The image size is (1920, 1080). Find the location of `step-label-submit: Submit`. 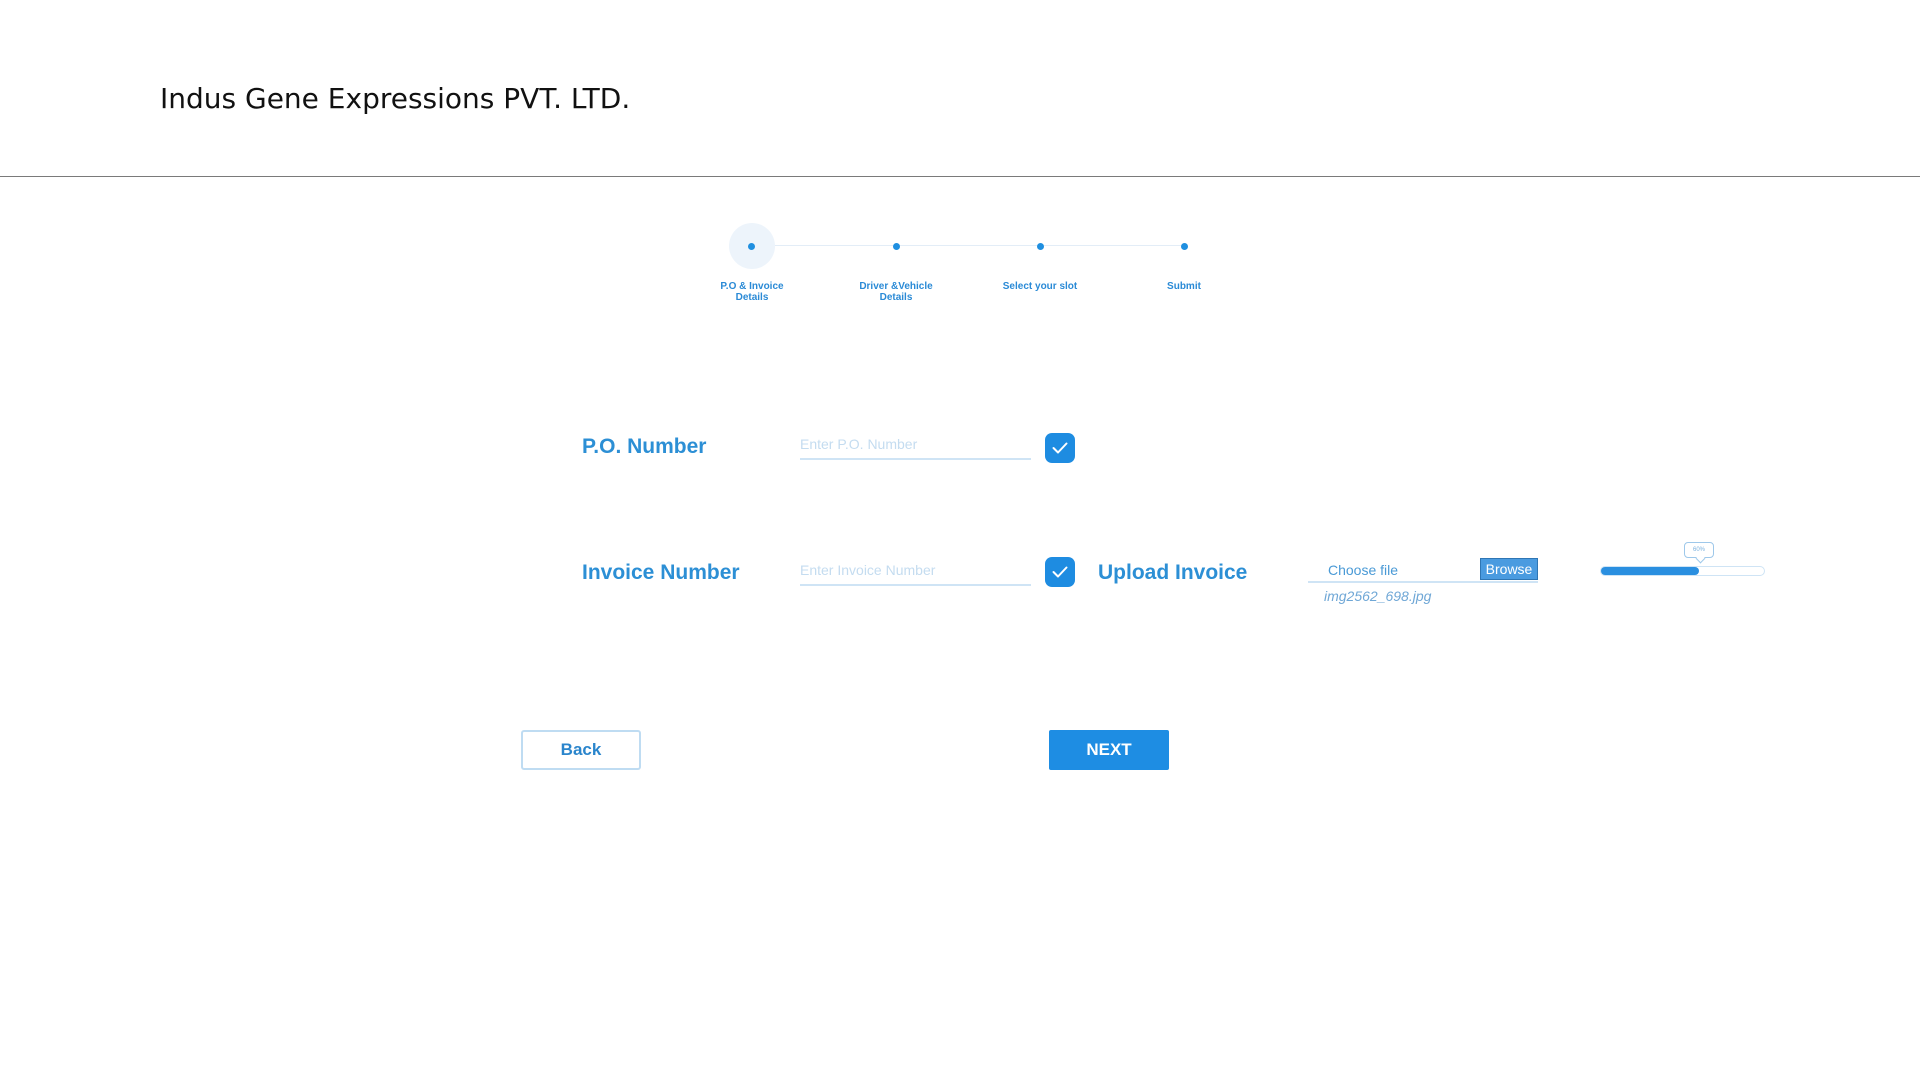

step-label-submit: Submit is located at coordinates (1184, 286).